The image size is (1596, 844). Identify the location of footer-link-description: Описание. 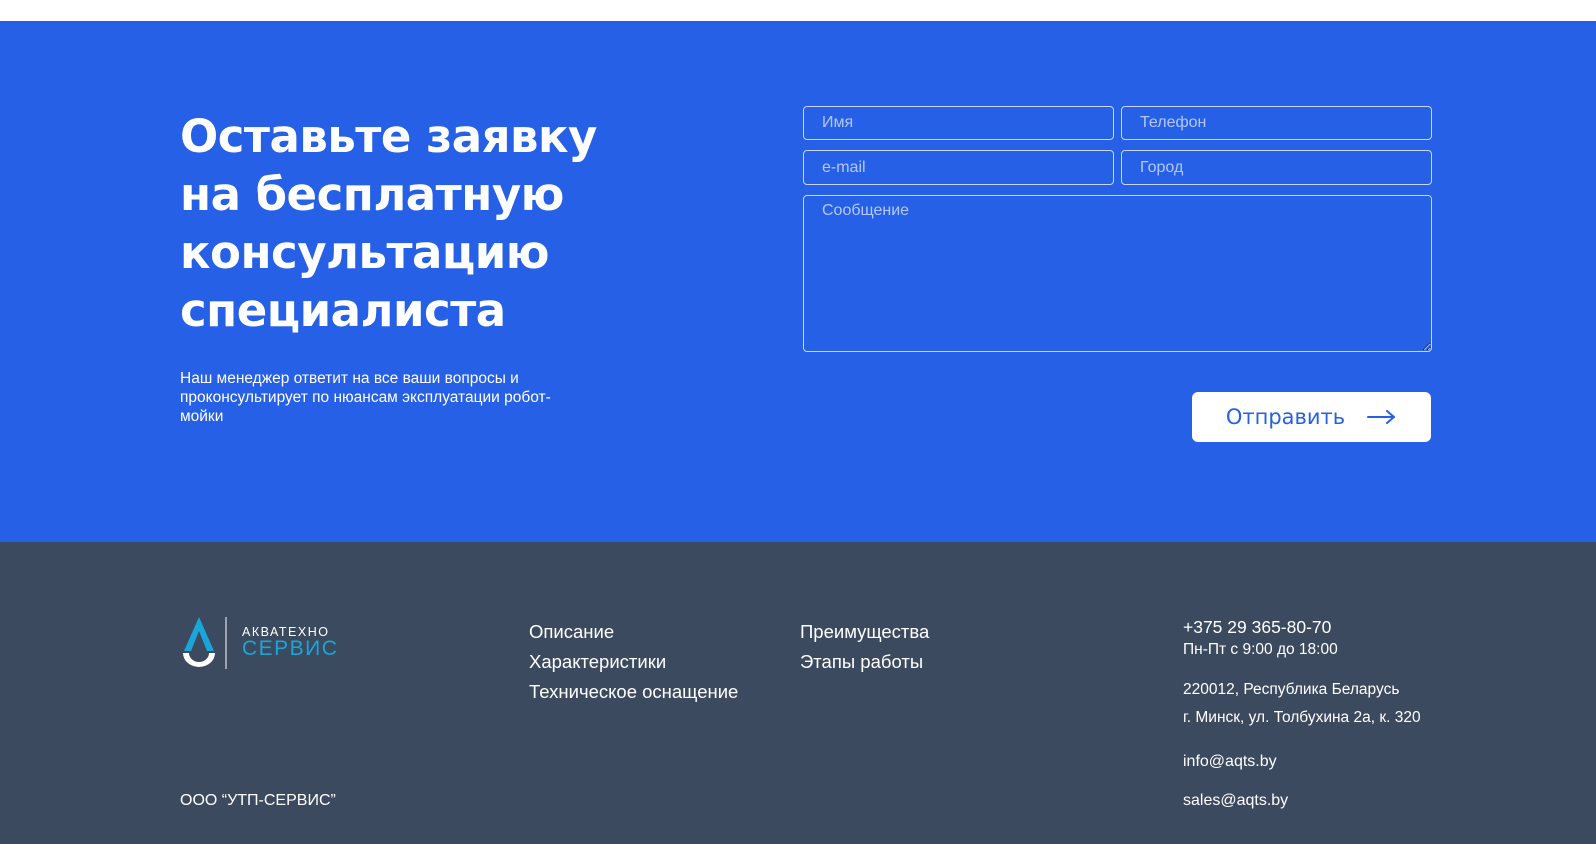
(571, 632).